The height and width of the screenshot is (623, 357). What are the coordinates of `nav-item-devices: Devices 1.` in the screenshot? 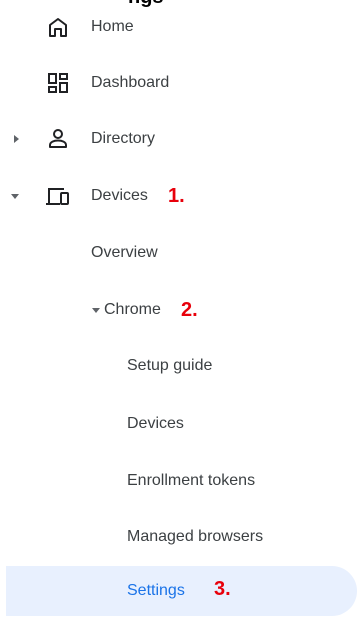 It's located at (178, 196).